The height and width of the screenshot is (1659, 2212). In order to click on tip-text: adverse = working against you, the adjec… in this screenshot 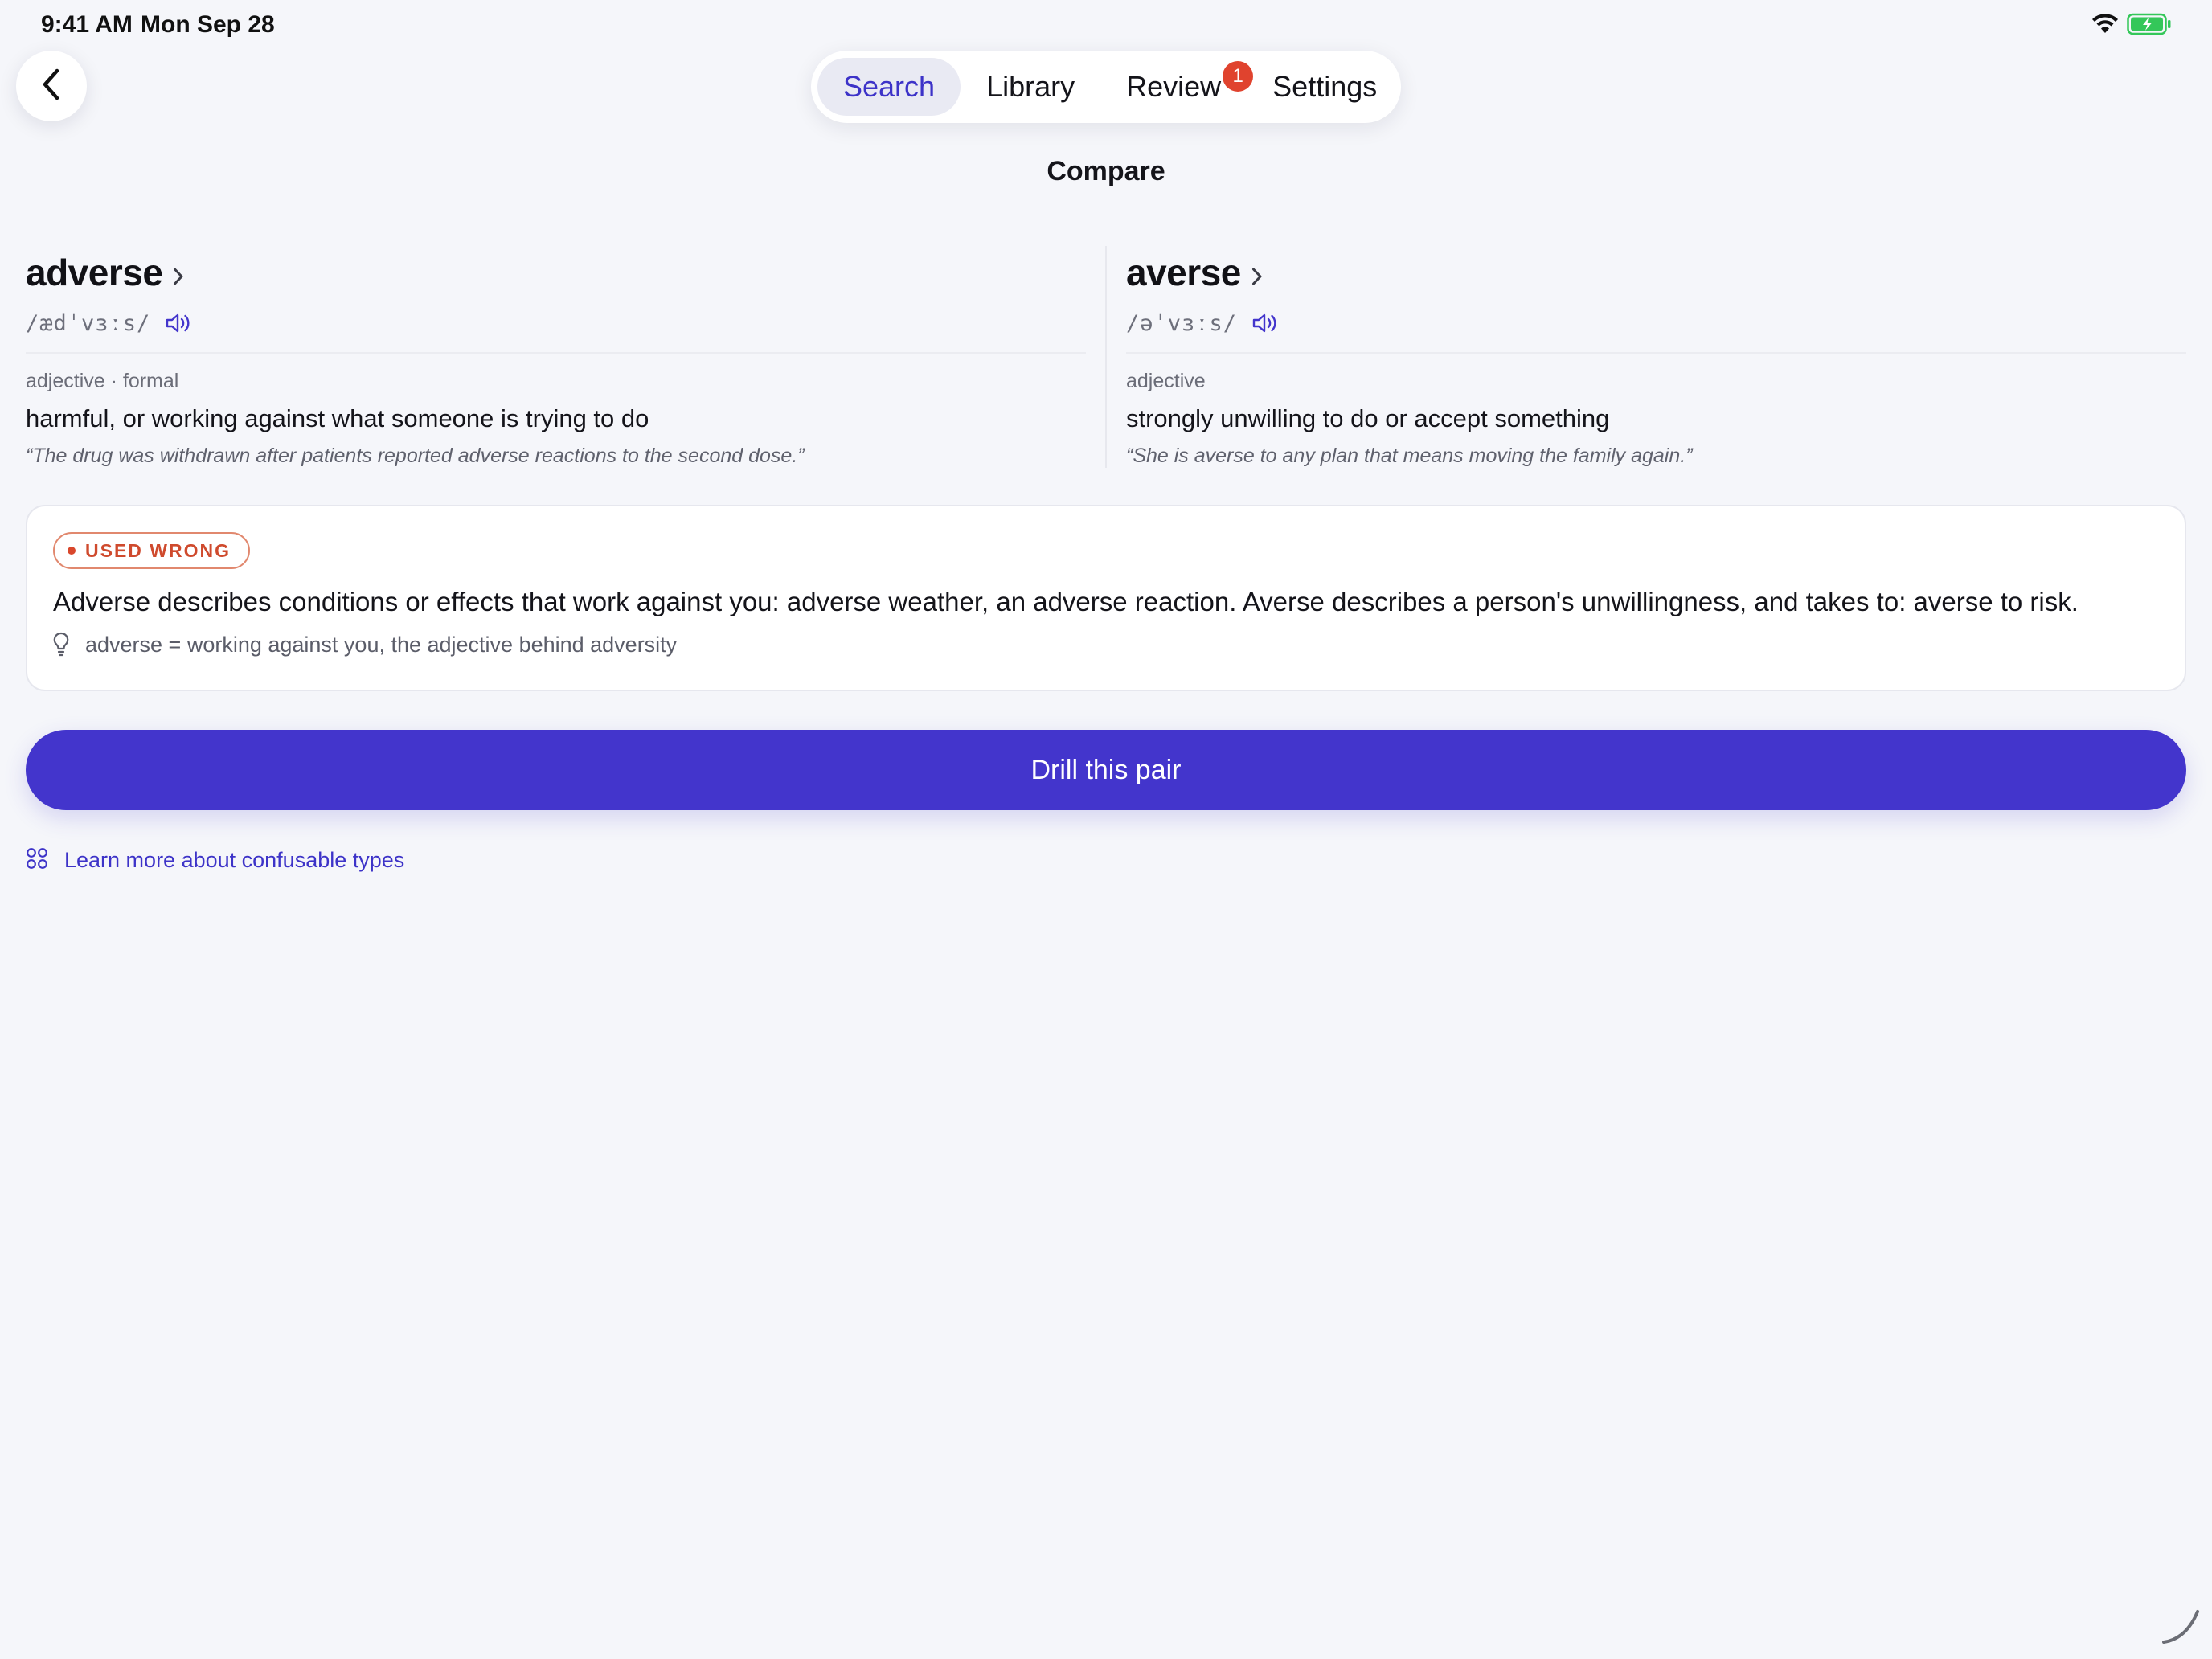, I will do `click(381, 644)`.